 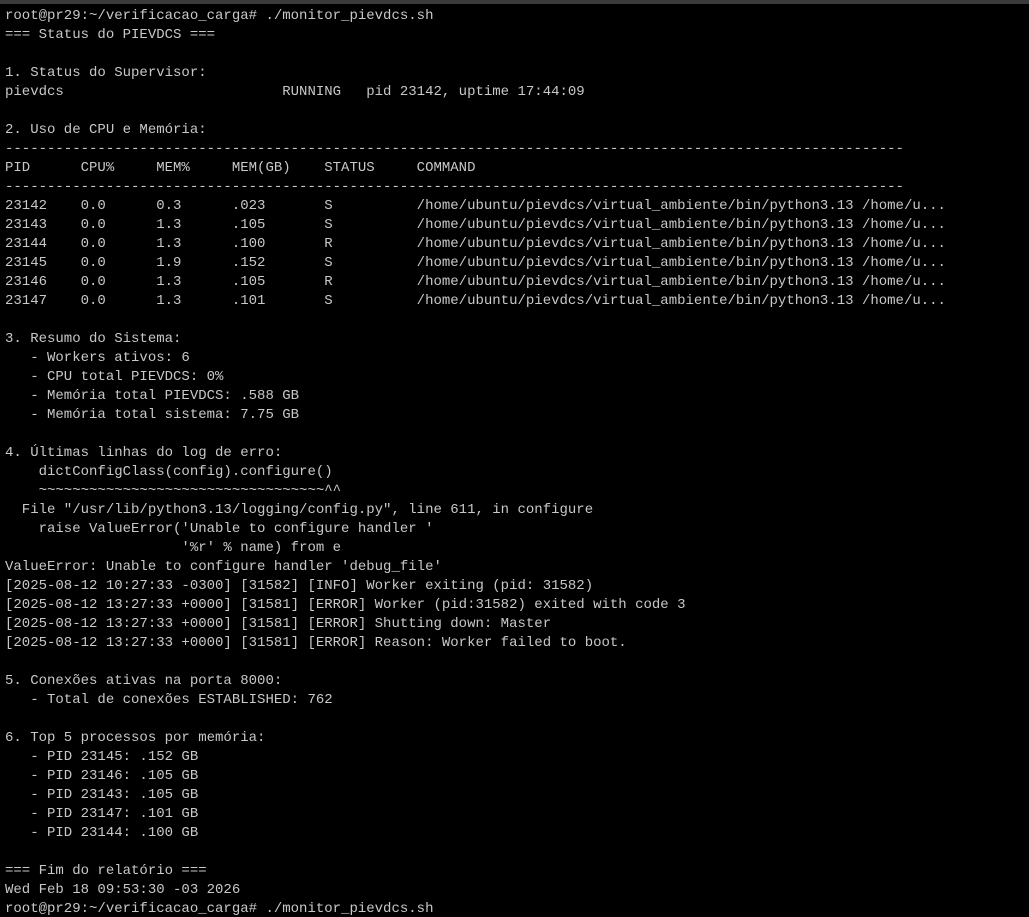 What do you see at coordinates (114, 377) in the screenshot?
I see `terminal-line: - CPU total PIEVDCS: 0%` at bounding box center [114, 377].